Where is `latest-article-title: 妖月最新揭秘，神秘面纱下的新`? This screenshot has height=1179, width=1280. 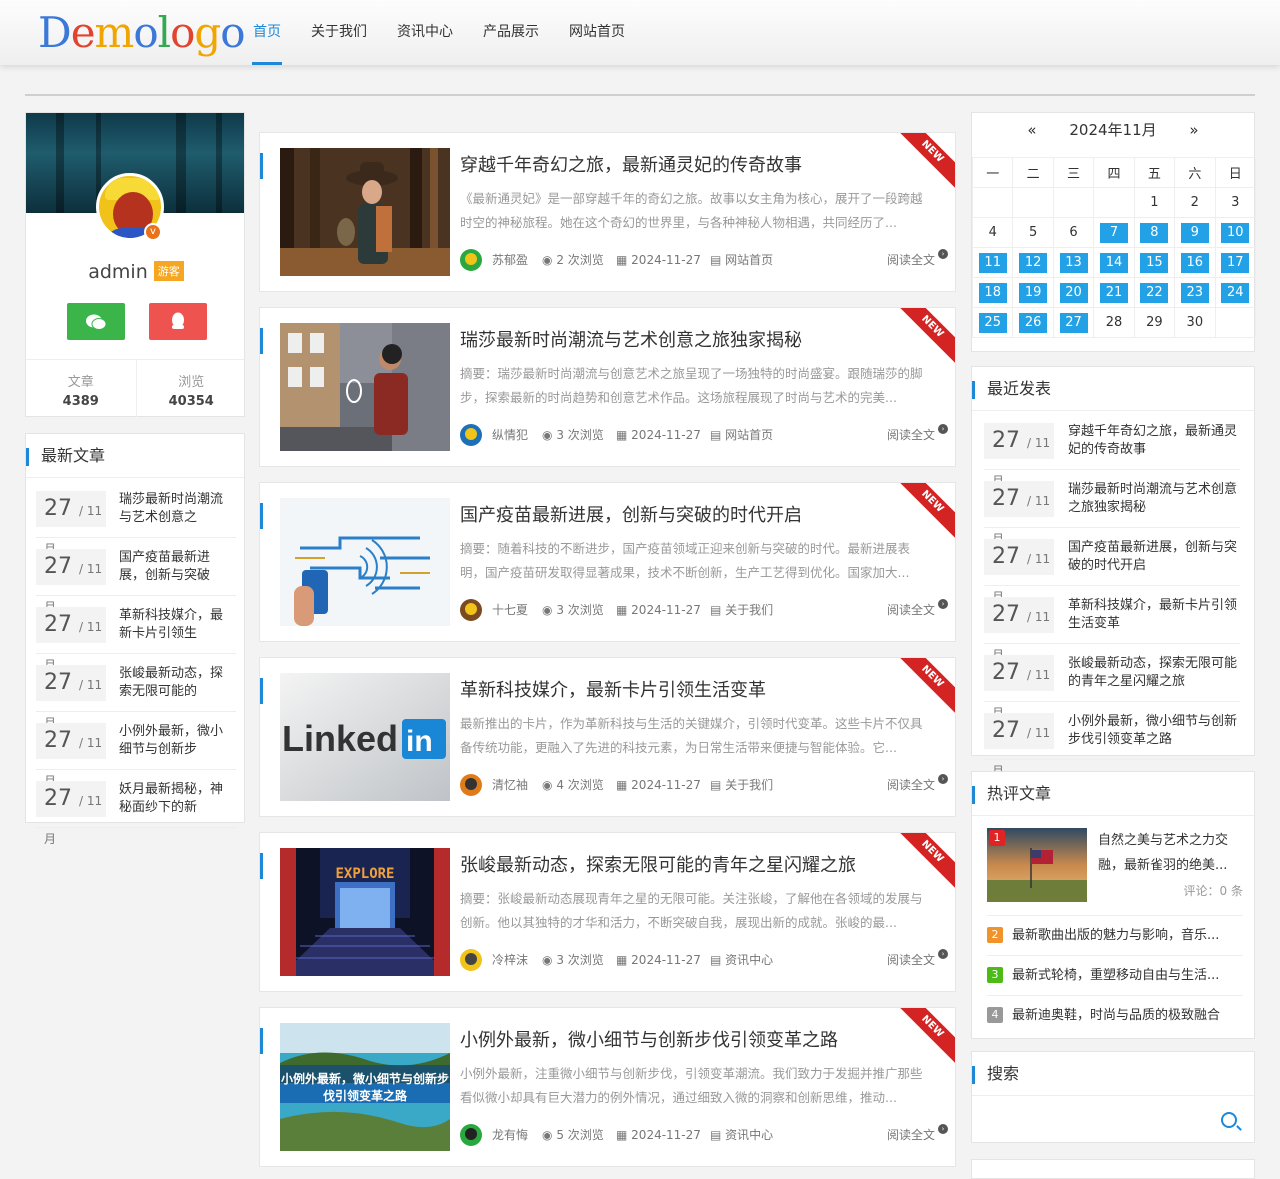
latest-article-title: 妖月最新揭秘，神秘面纱下的新 is located at coordinates (174, 799).